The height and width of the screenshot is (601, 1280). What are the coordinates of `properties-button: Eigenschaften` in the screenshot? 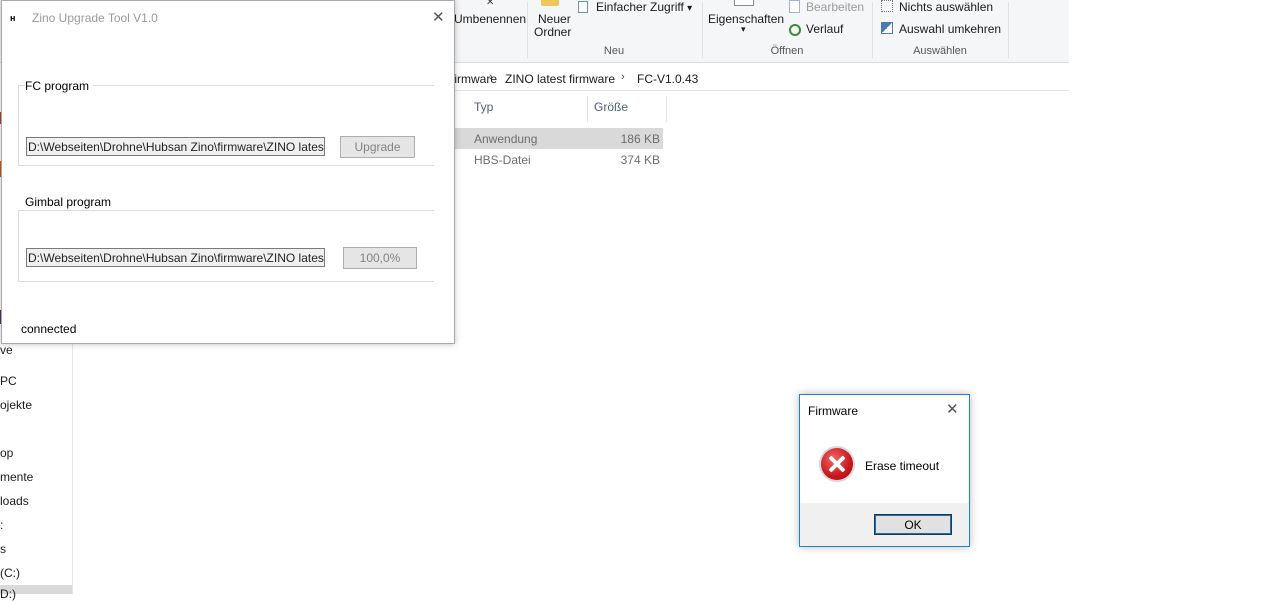 It's located at (746, 19).